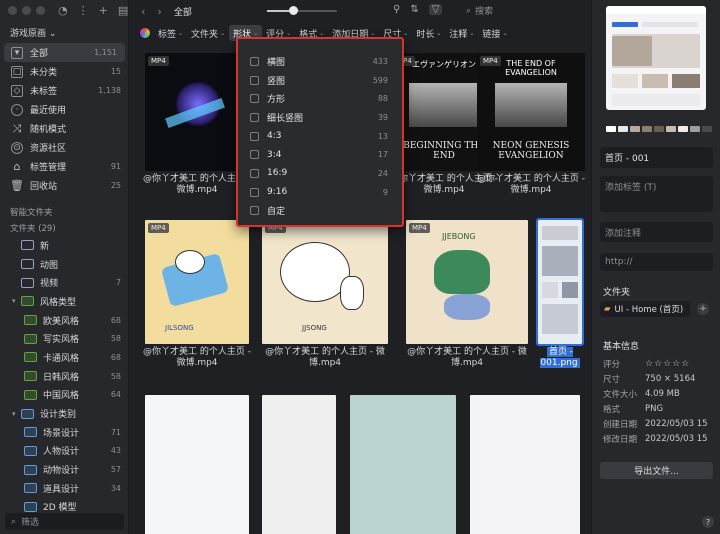 Image resolution: width=720 pixels, height=534 pixels. I want to click on sidebar-item-all: ▾ 全部 1,151, so click(64, 52).